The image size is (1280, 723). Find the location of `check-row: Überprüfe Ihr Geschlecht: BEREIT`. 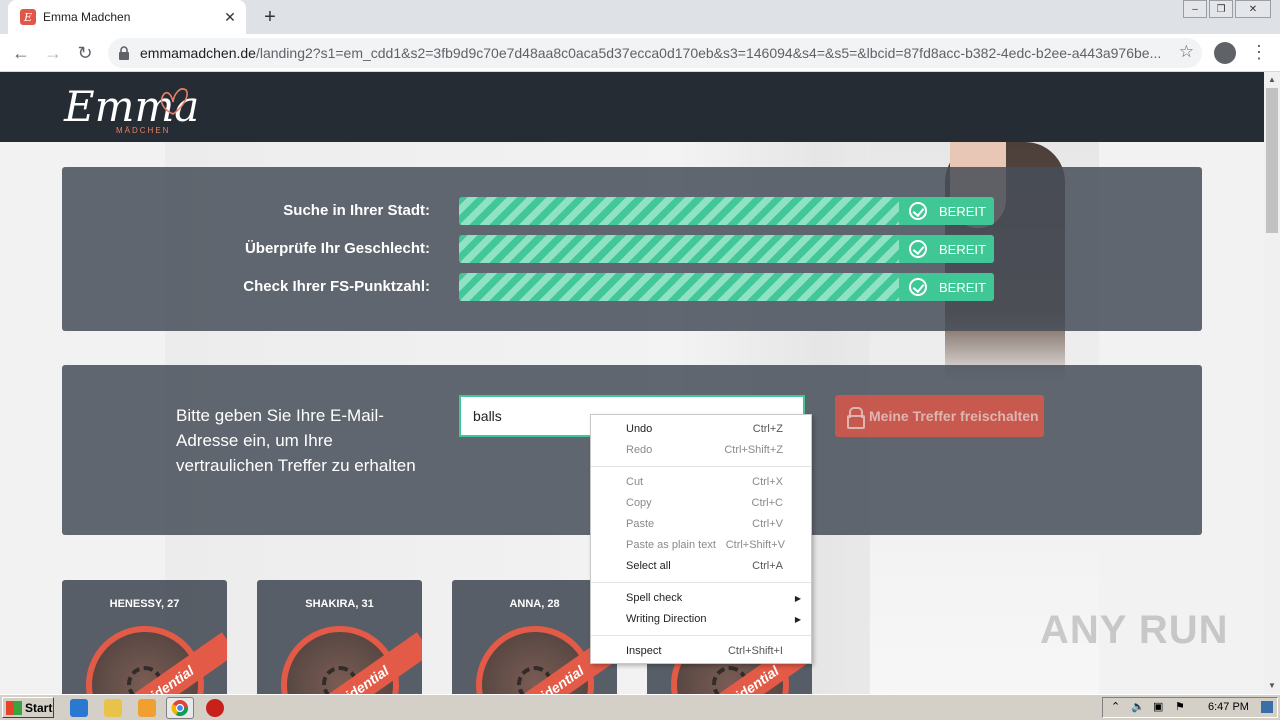

check-row: Überprüfe Ihr Geschlecht: BEREIT is located at coordinates (632, 249).